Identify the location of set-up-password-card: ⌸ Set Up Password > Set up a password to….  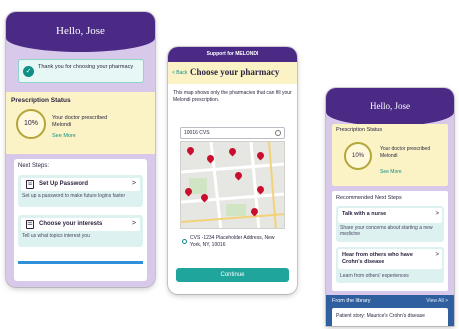
(80, 191).